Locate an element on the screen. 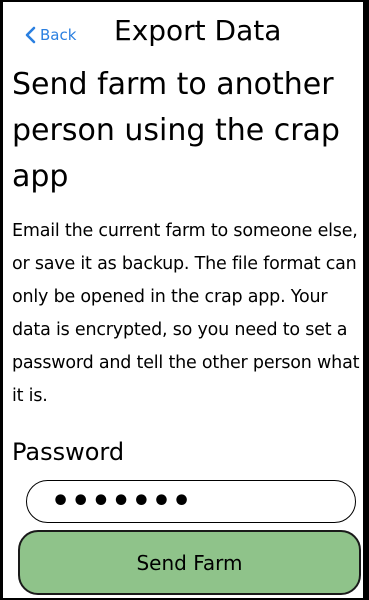 The image size is (369, 600). navigation-bar: Back Export Data is located at coordinates (183, 31).